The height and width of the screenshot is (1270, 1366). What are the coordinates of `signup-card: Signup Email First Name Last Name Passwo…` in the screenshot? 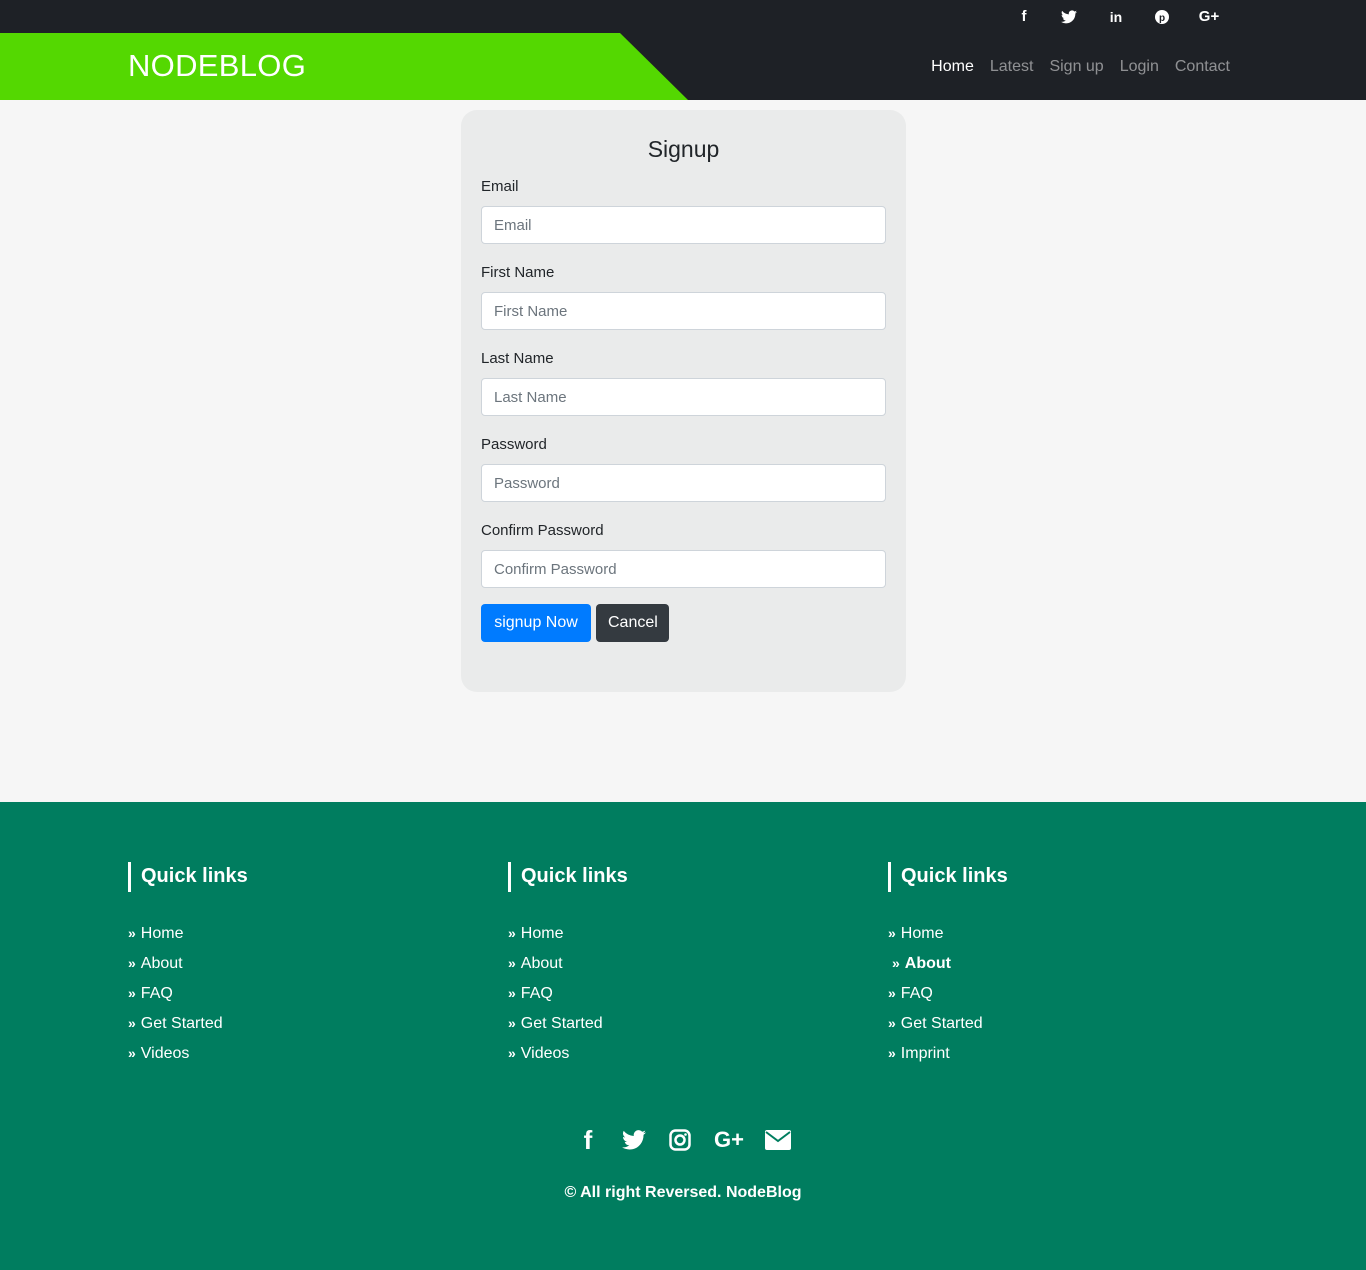 It's located at (683, 401).